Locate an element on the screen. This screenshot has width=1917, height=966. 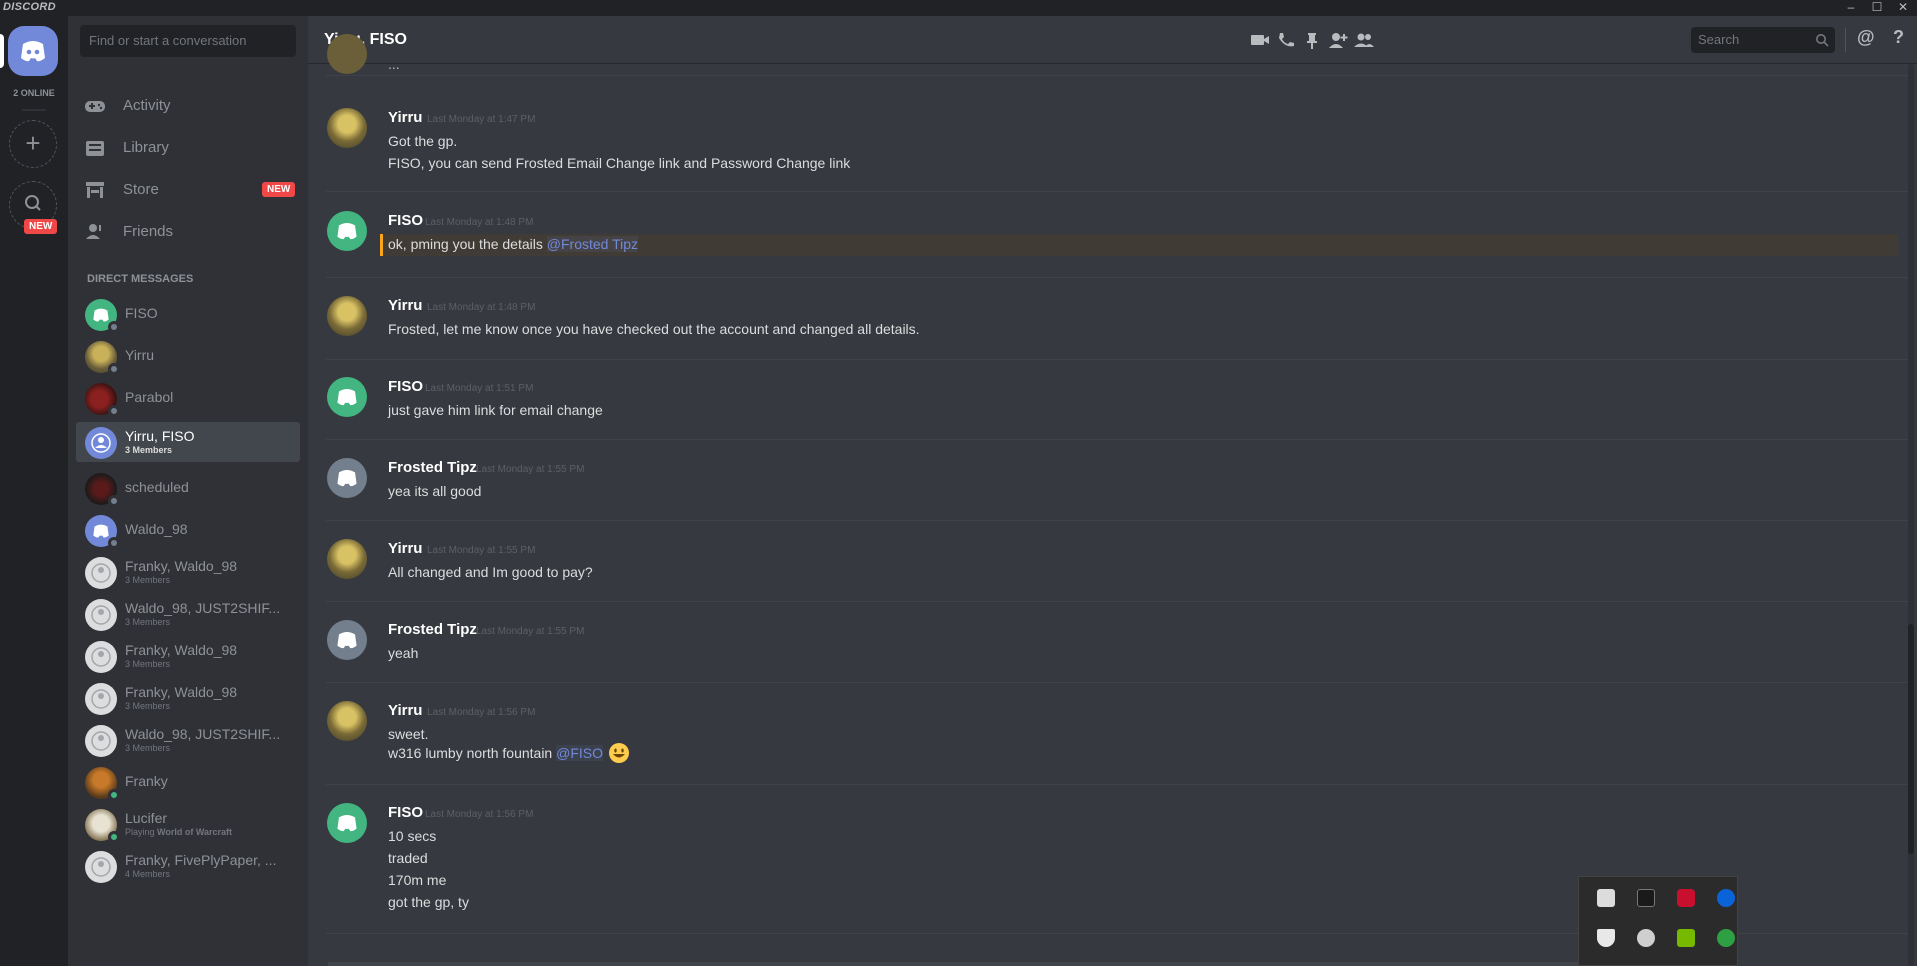
dm-item-lucifer: Lucifer Playing World of Warcraft is located at coordinates (188, 824).